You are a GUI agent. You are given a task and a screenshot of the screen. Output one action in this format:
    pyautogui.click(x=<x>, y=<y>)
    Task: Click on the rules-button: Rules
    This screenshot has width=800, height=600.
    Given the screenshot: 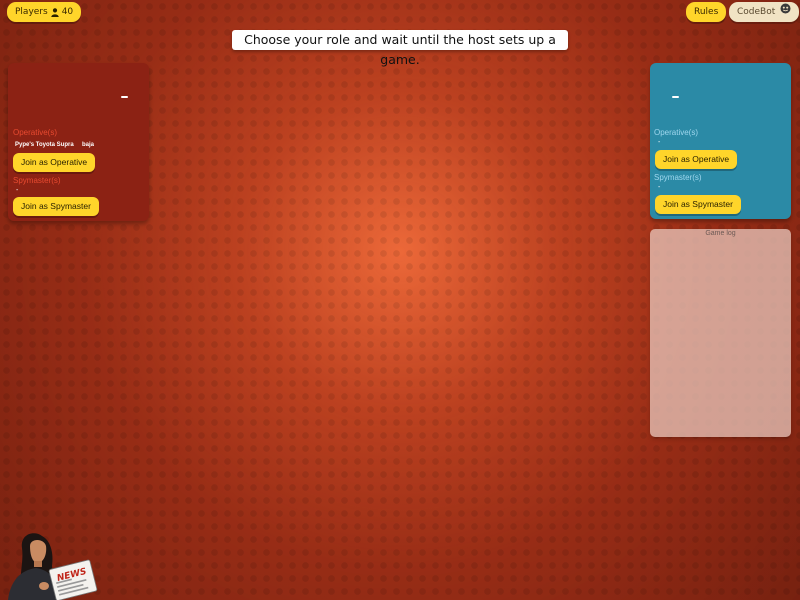 What is the action you would take?
    pyautogui.click(x=706, y=12)
    